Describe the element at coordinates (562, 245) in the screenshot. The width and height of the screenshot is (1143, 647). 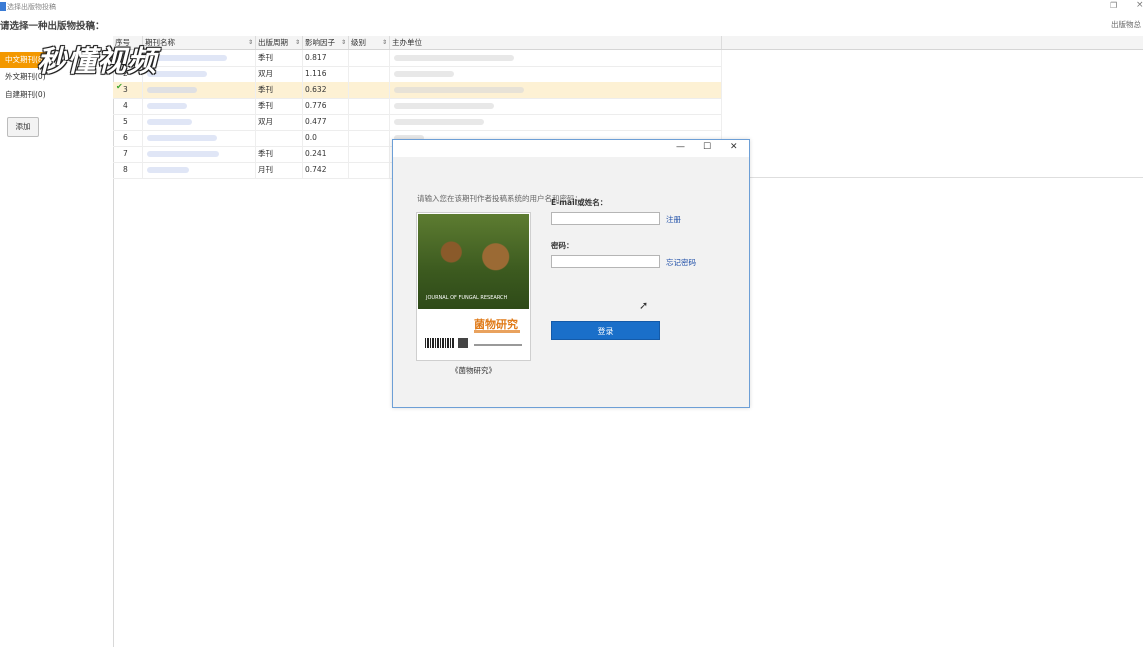
I see `password-label: 密码：` at that location.